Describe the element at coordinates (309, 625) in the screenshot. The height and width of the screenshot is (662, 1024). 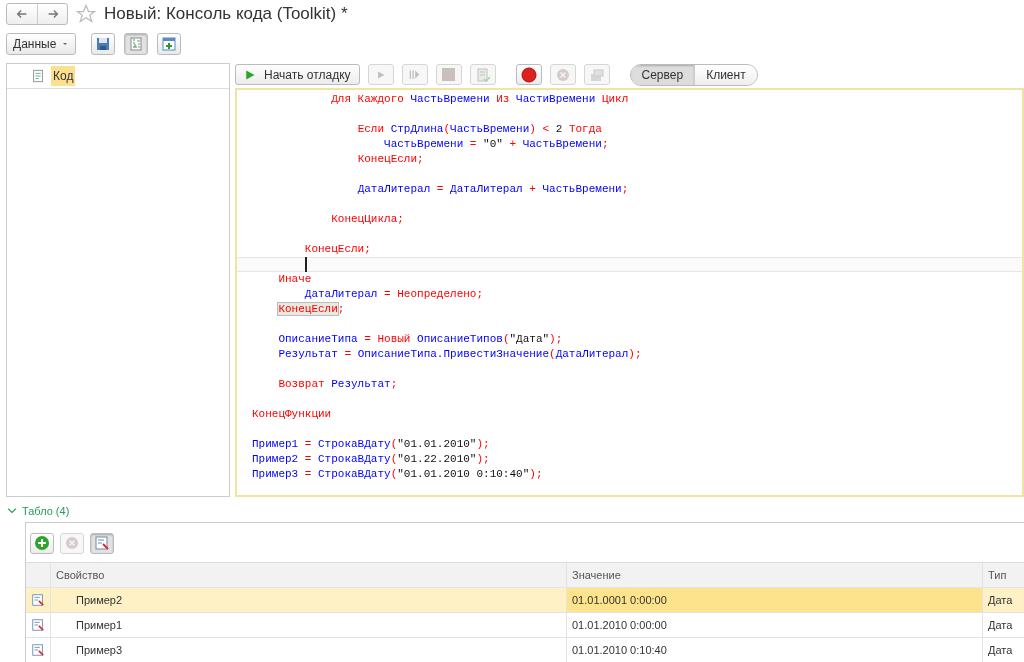
I see `table-cell: Пример1` at that location.